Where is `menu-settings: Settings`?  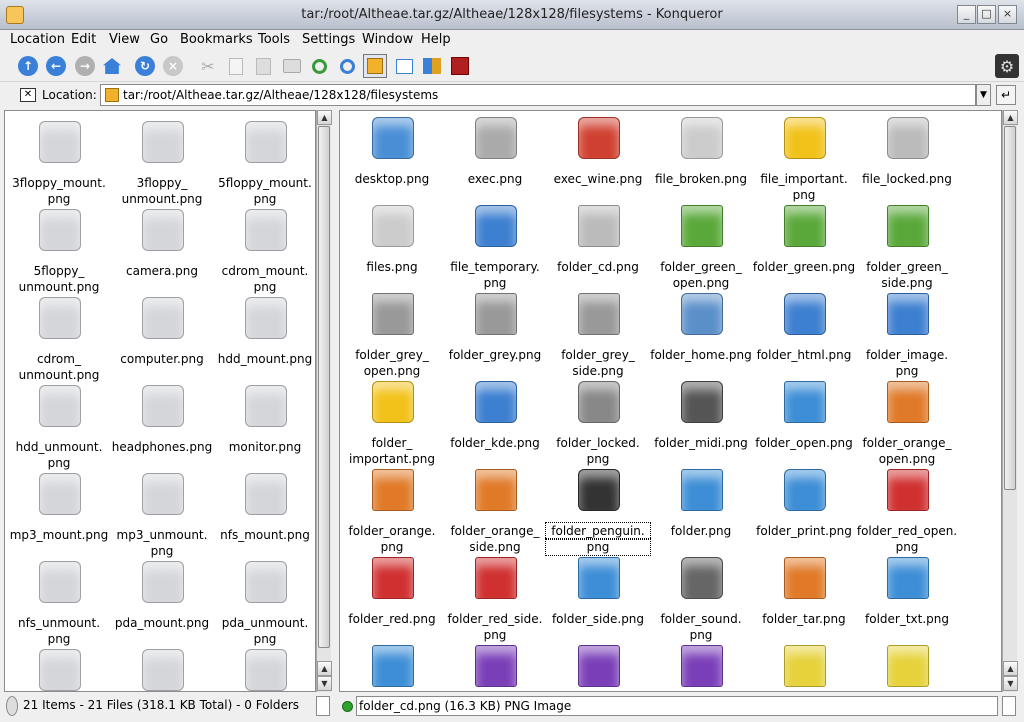 menu-settings: Settings is located at coordinates (328, 39).